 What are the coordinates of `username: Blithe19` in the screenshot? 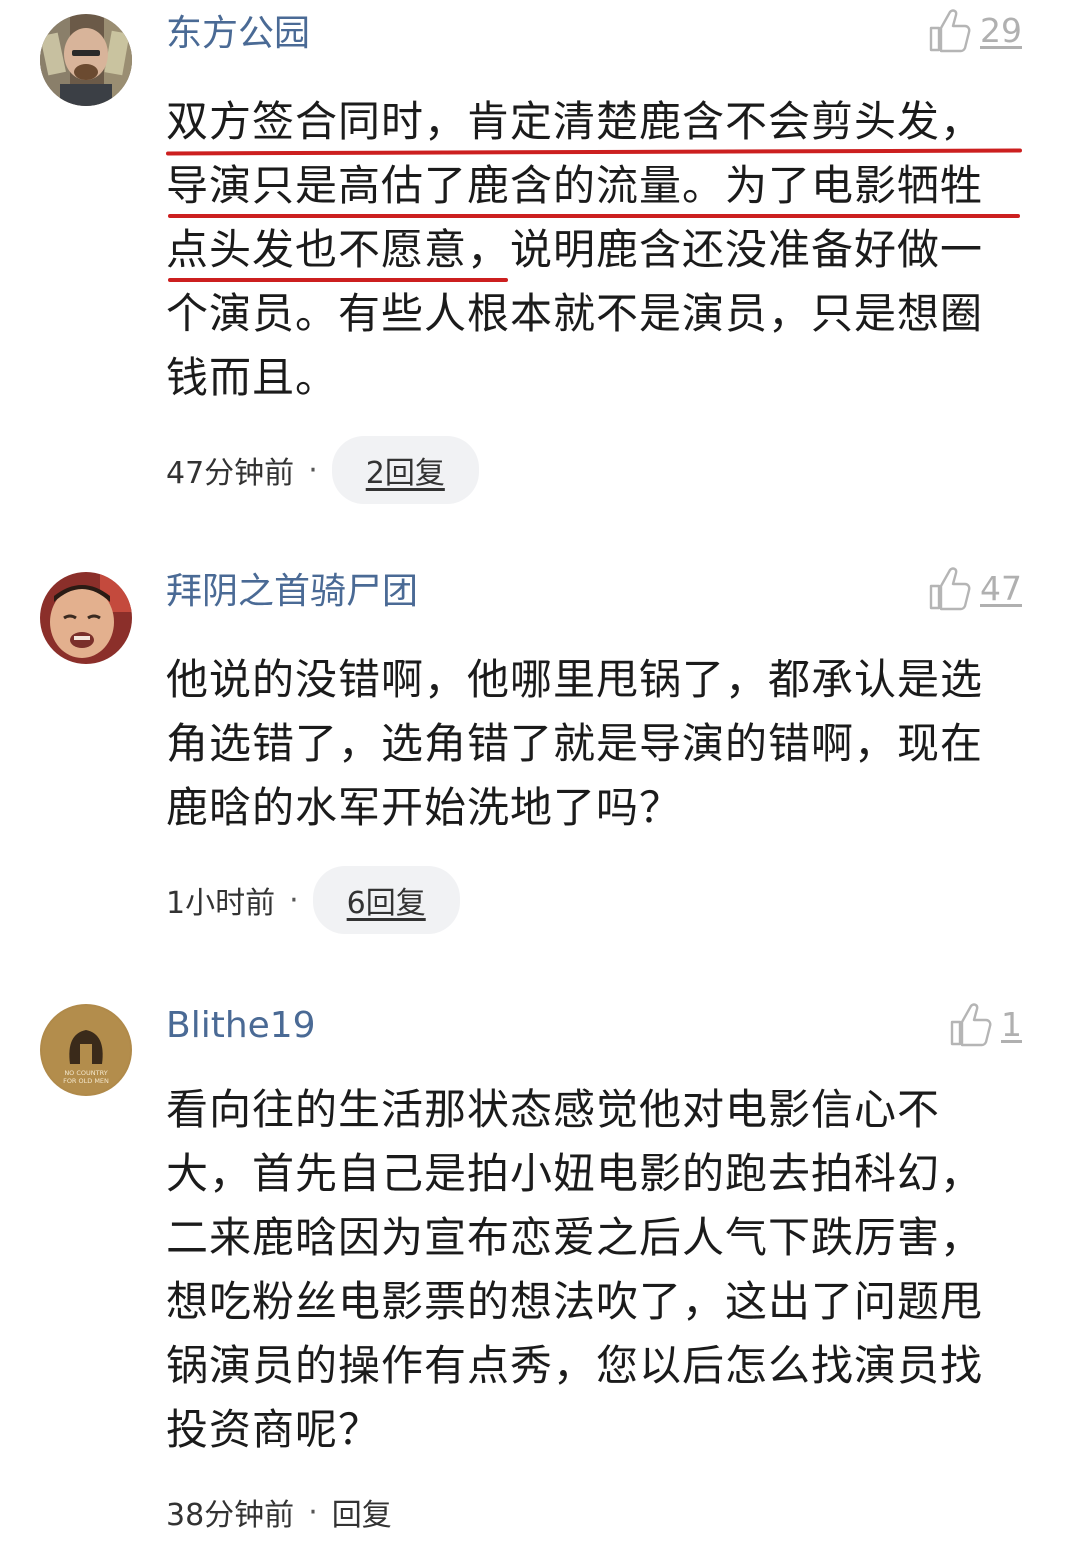 It's located at (241, 1026).